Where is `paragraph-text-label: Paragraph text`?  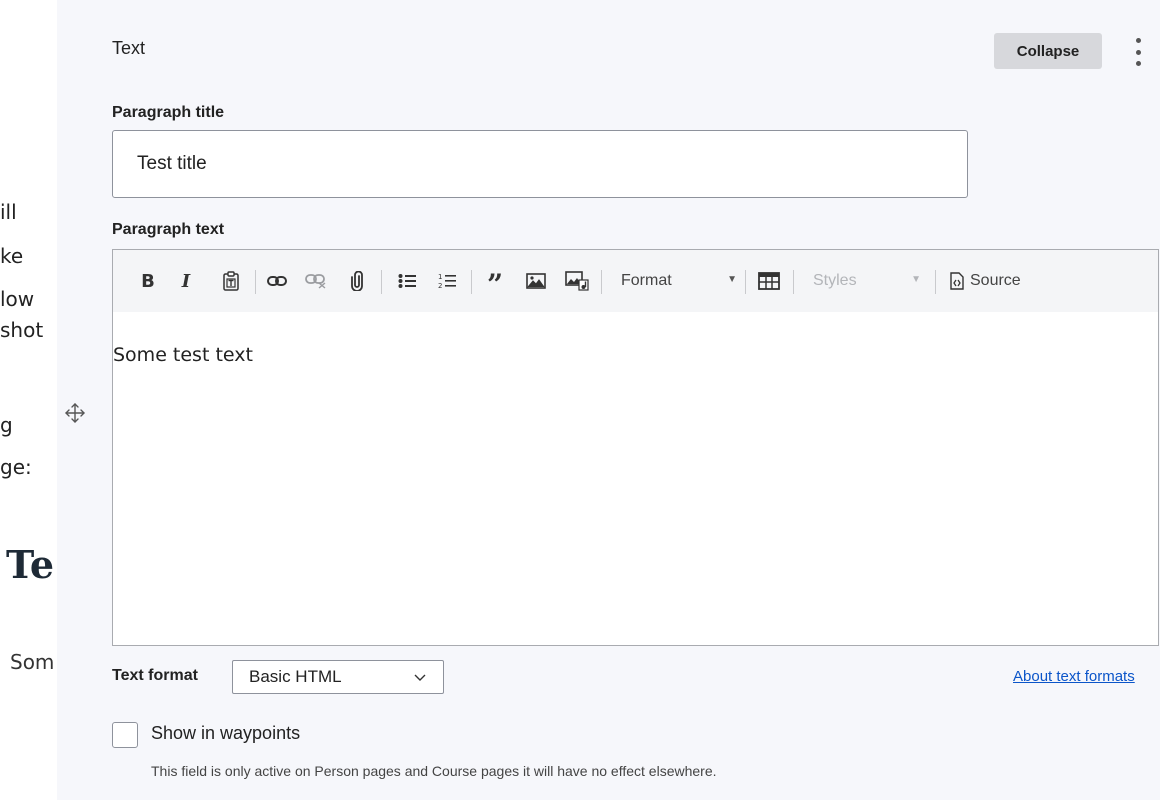
paragraph-text-label: Paragraph text is located at coordinates (168, 229).